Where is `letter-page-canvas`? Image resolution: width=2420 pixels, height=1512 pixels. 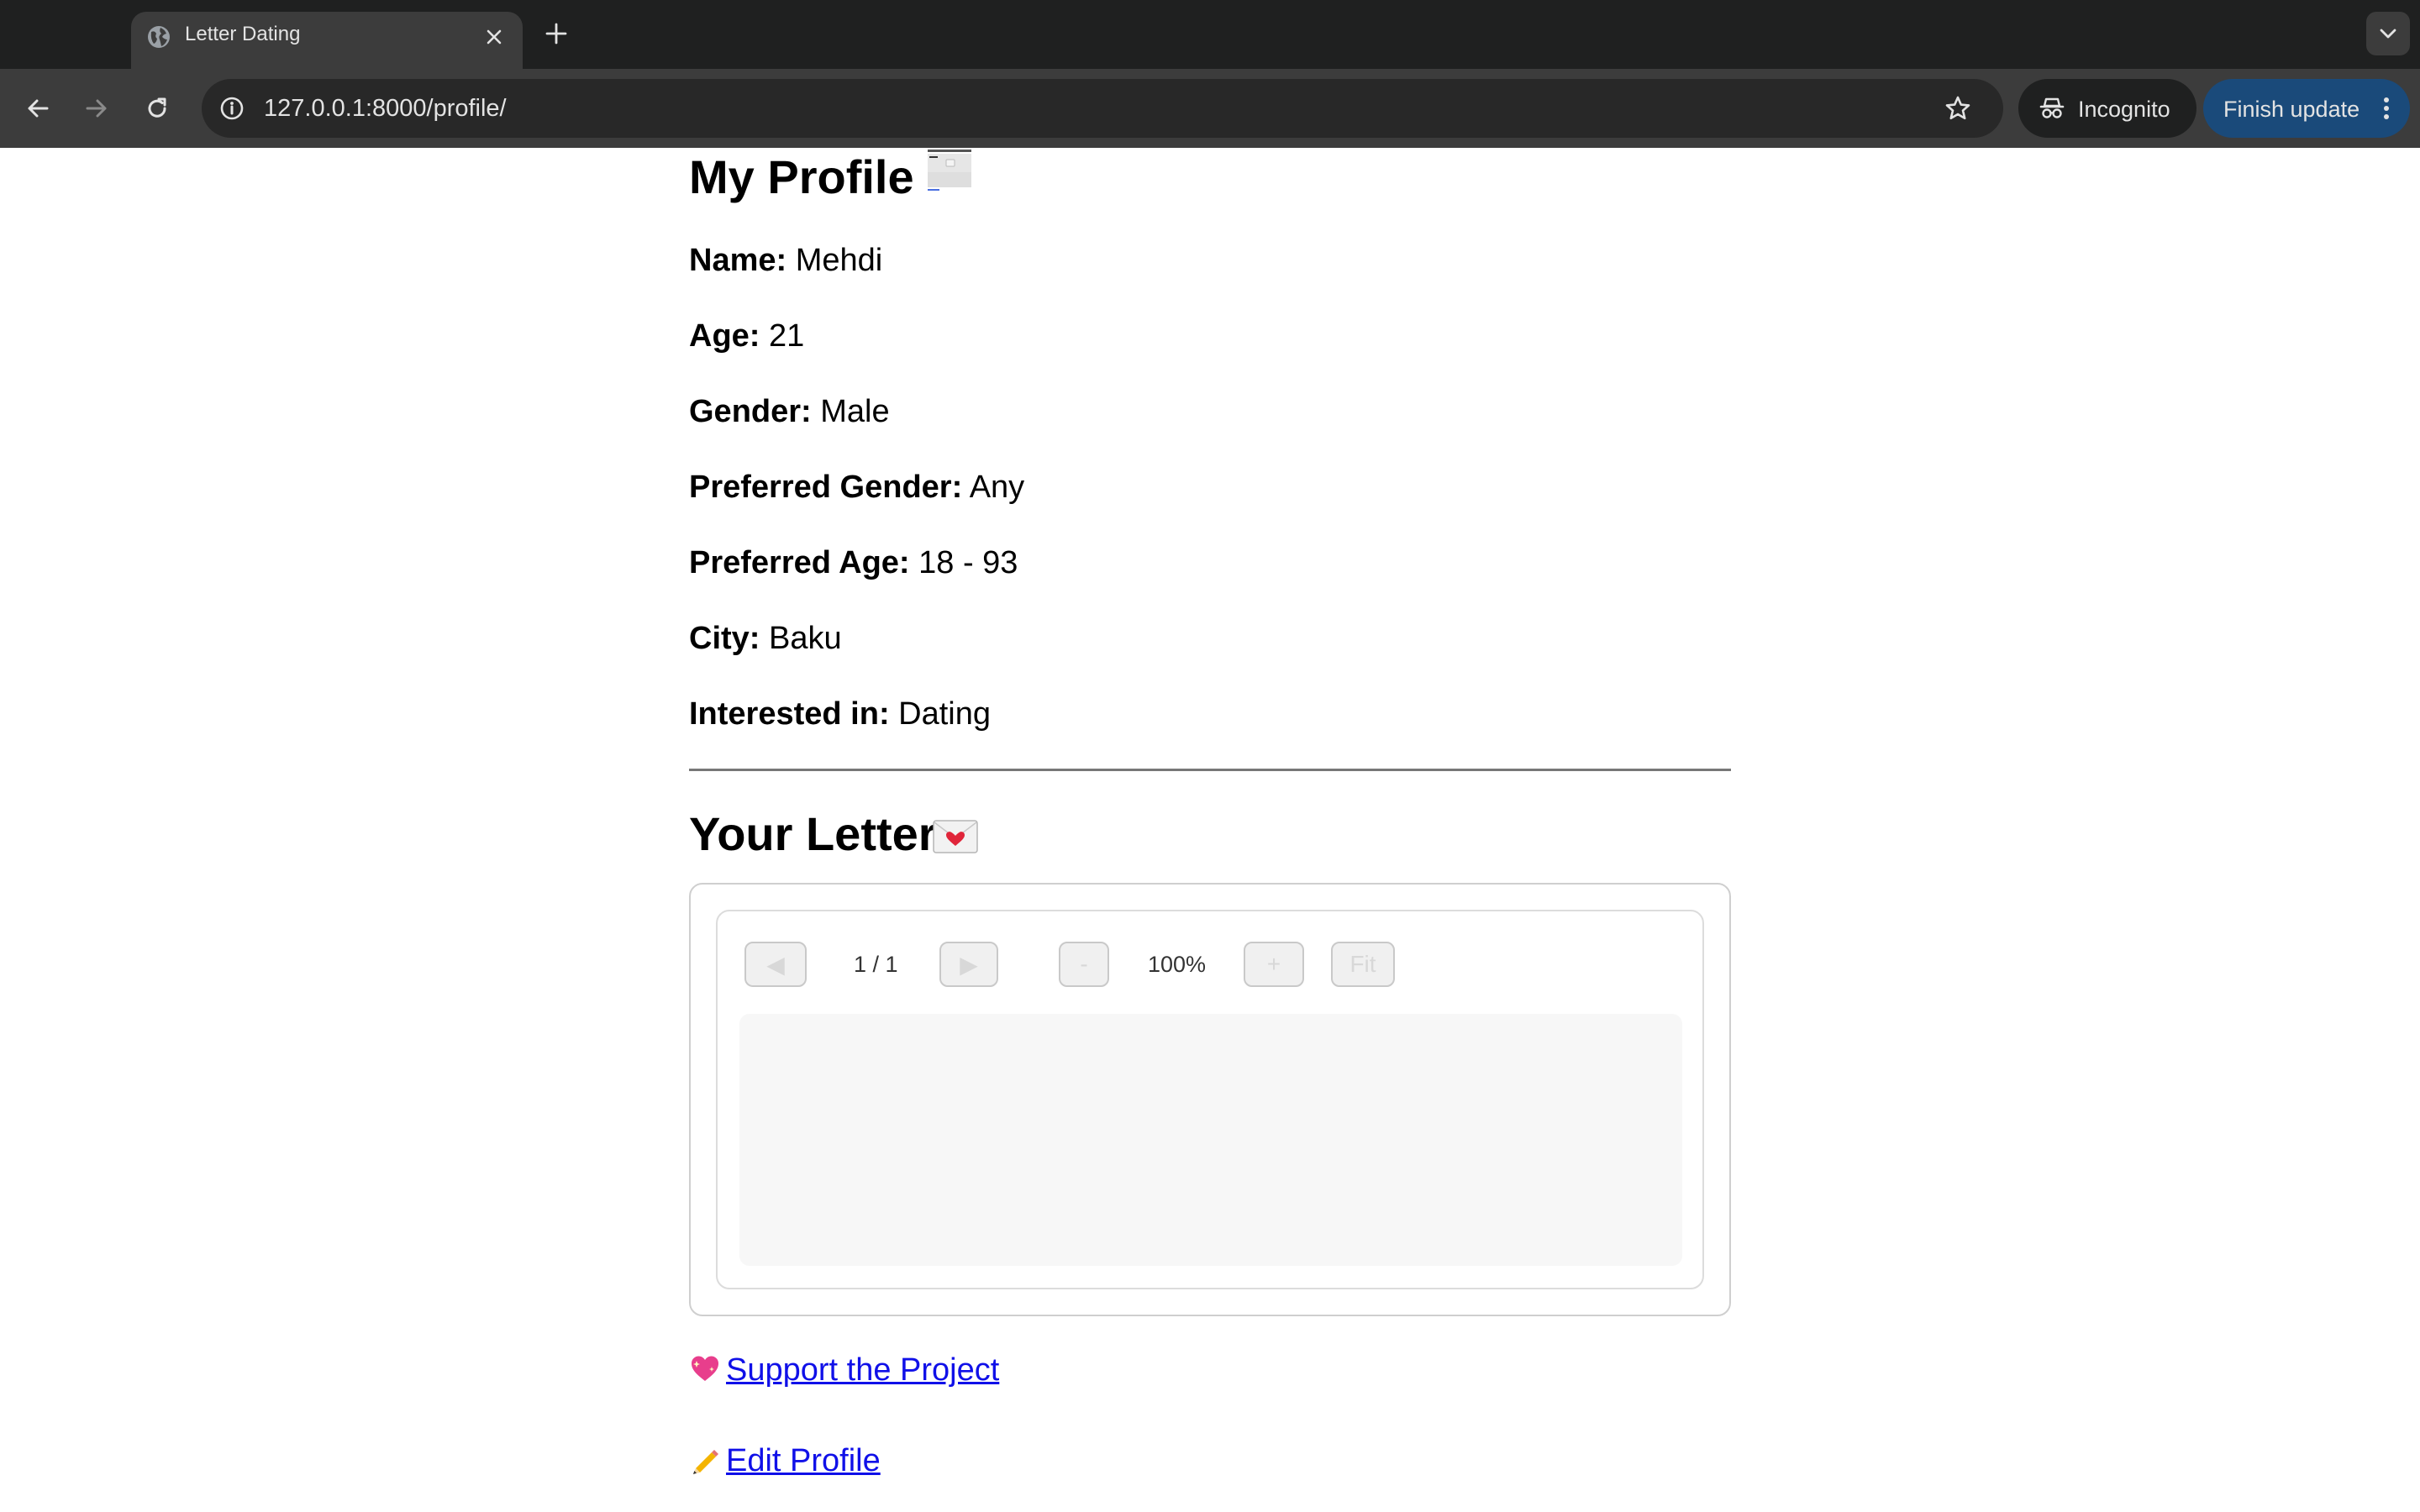
letter-page-canvas is located at coordinates (1210, 1140).